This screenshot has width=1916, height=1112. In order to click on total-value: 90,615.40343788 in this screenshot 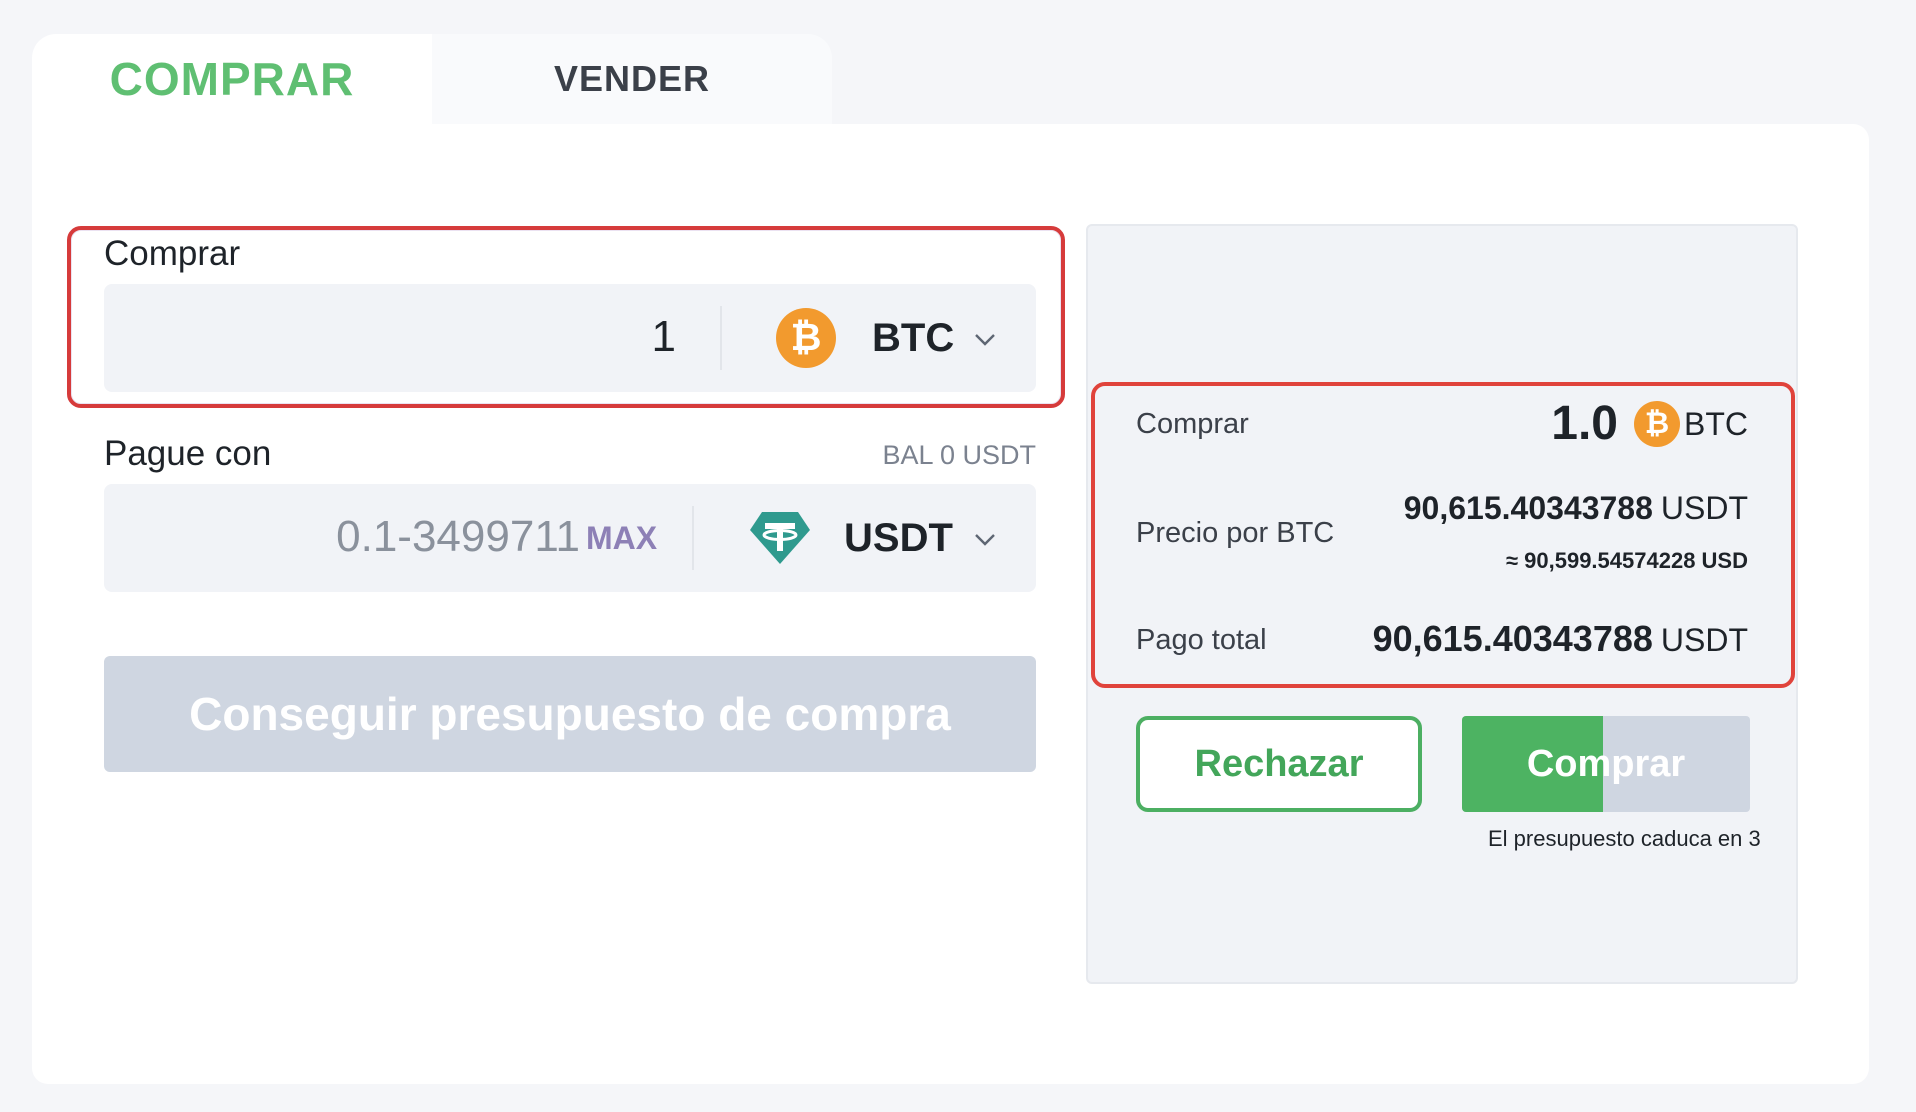, I will do `click(1512, 638)`.